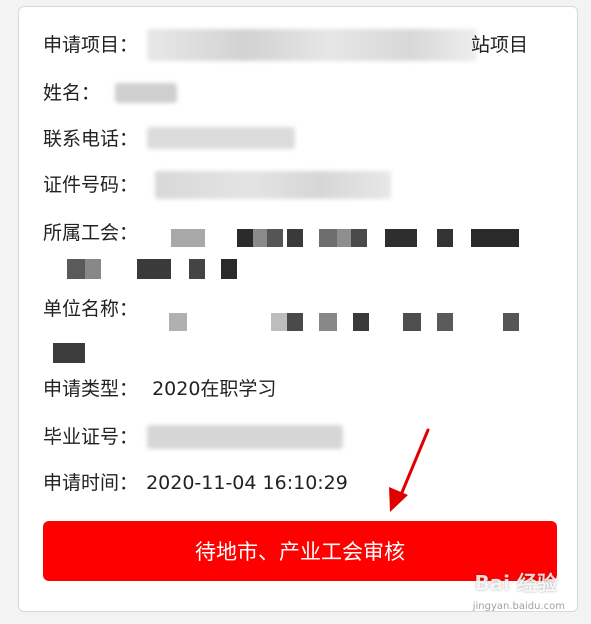 The width and height of the screenshot is (591, 624). What do you see at coordinates (91, 309) in the screenshot?
I see `employer-label: 单位名称：` at bounding box center [91, 309].